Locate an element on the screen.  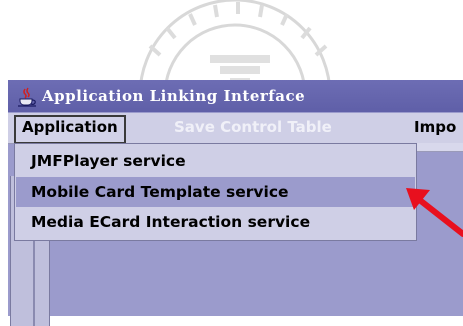
menu-item-mobile-card-template: Mobile Card Template service is located at coordinates (215, 192).